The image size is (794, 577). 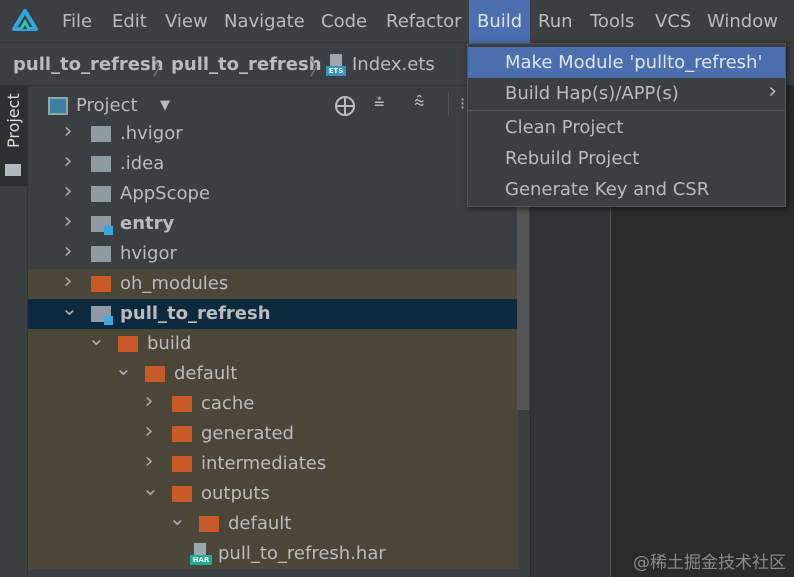 I want to click on tree-item-label: hvigor, so click(x=148, y=253).